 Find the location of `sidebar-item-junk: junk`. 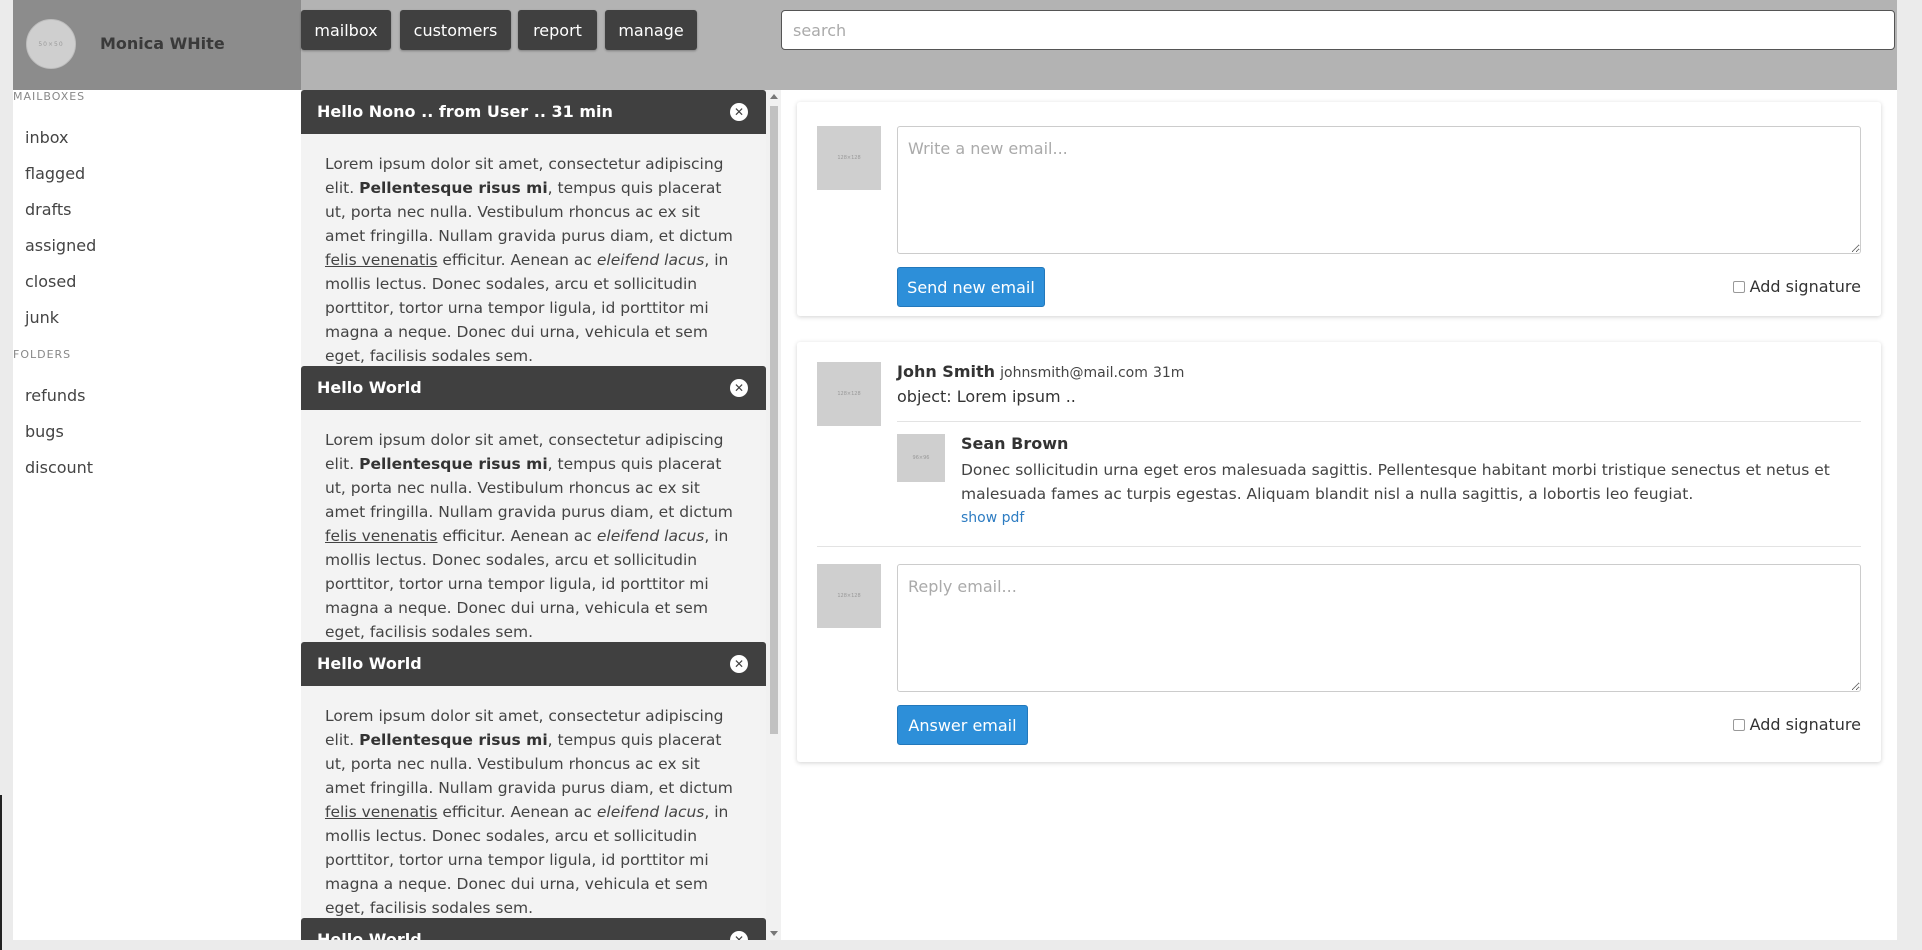

sidebar-item-junk: junk is located at coordinates (42, 317).